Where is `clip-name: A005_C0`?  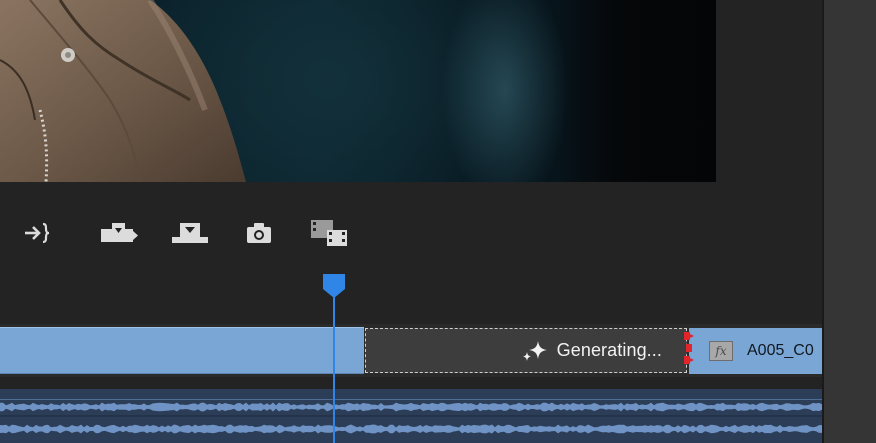 clip-name: A005_C0 is located at coordinates (780, 350).